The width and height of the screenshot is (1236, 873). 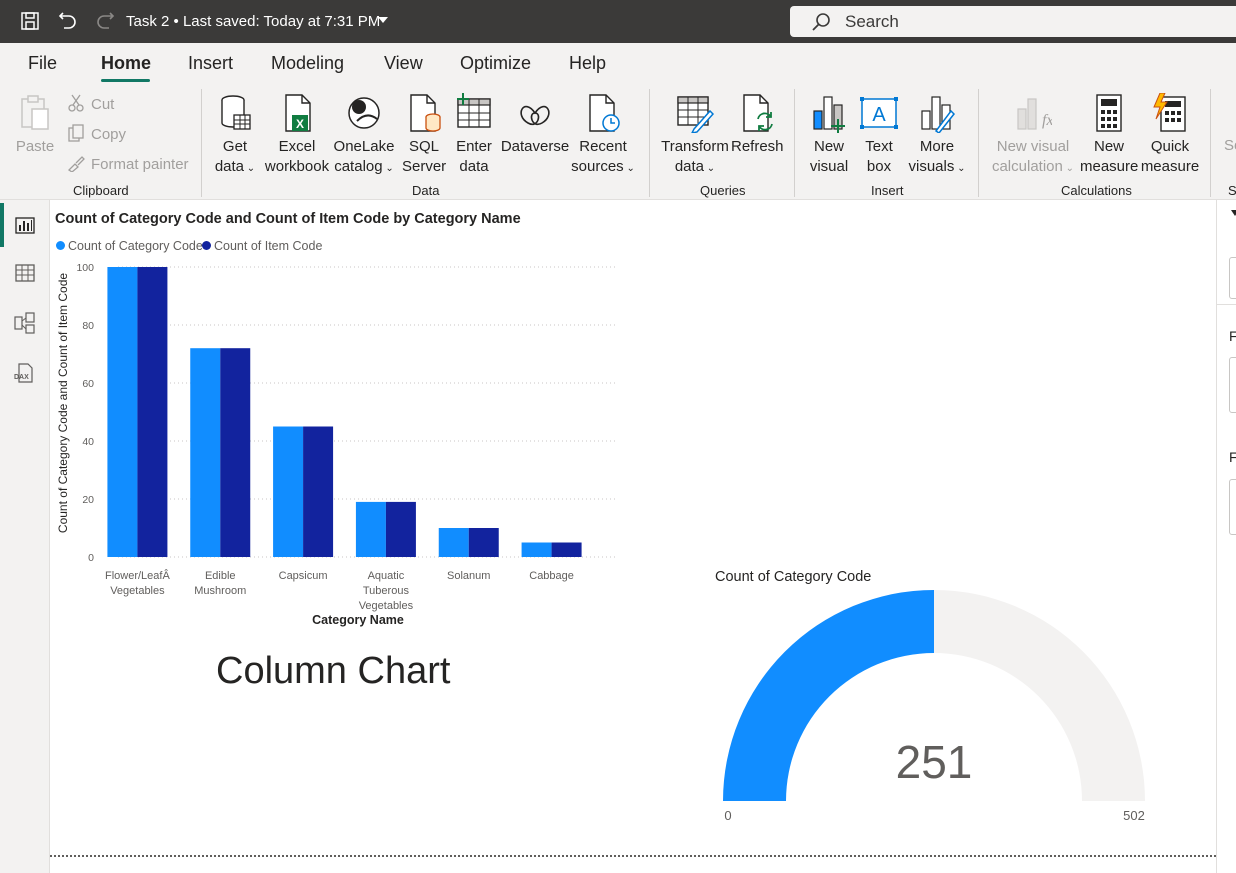 What do you see at coordinates (35, 125) in the screenshot?
I see `paste-button: Paste` at bounding box center [35, 125].